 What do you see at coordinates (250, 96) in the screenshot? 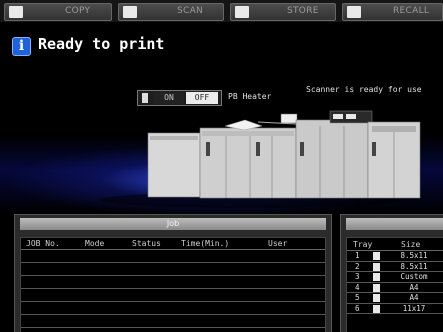
I see `heater-label: PB Heater` at bounding box center [250, 96].